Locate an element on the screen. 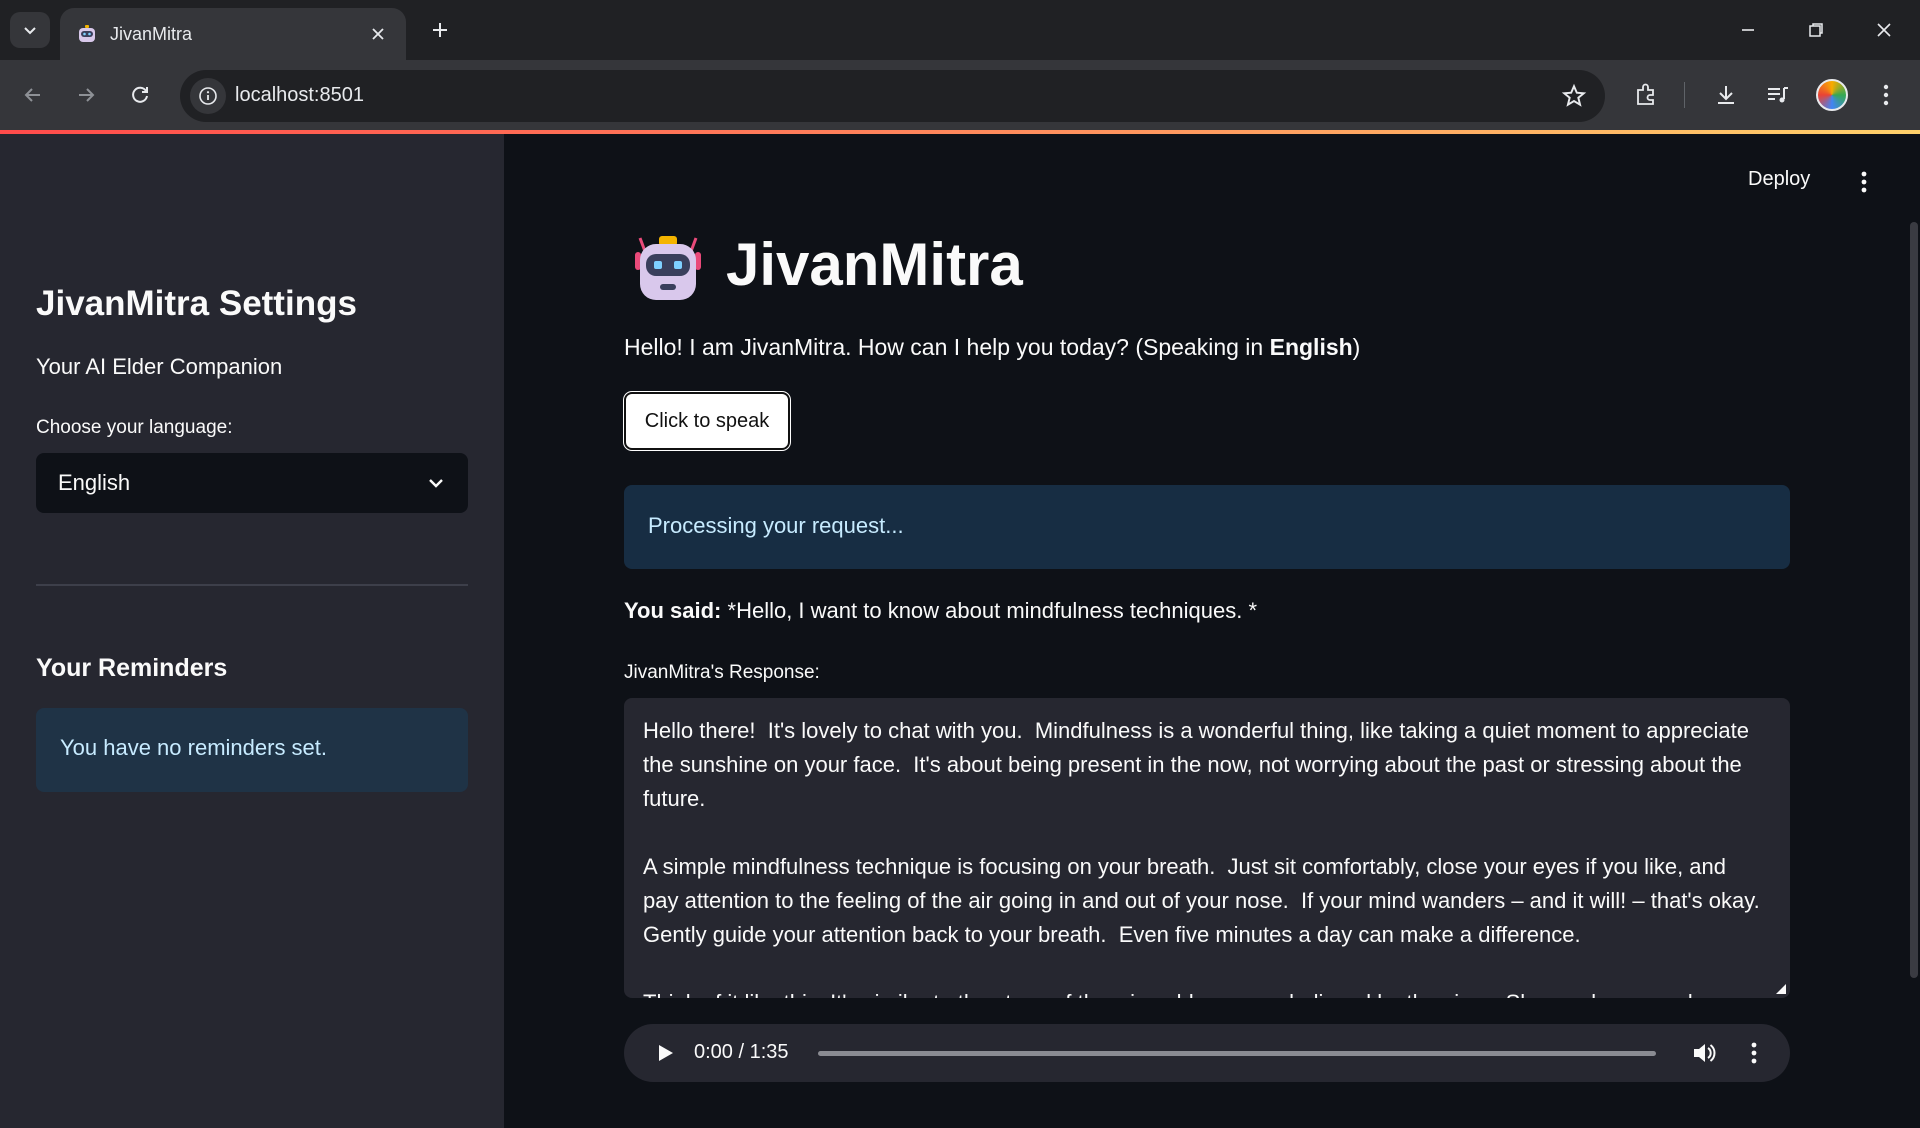  page-title: JivanMitra is located at coordinates (874, 264).